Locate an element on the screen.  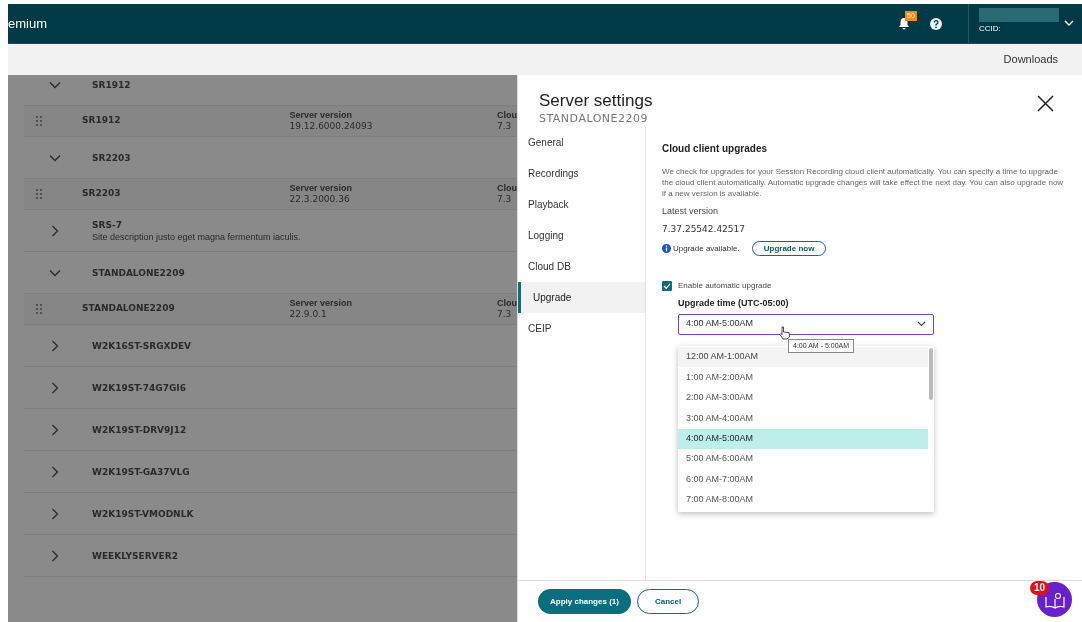
checkbox is located at coordinates (667, 286).